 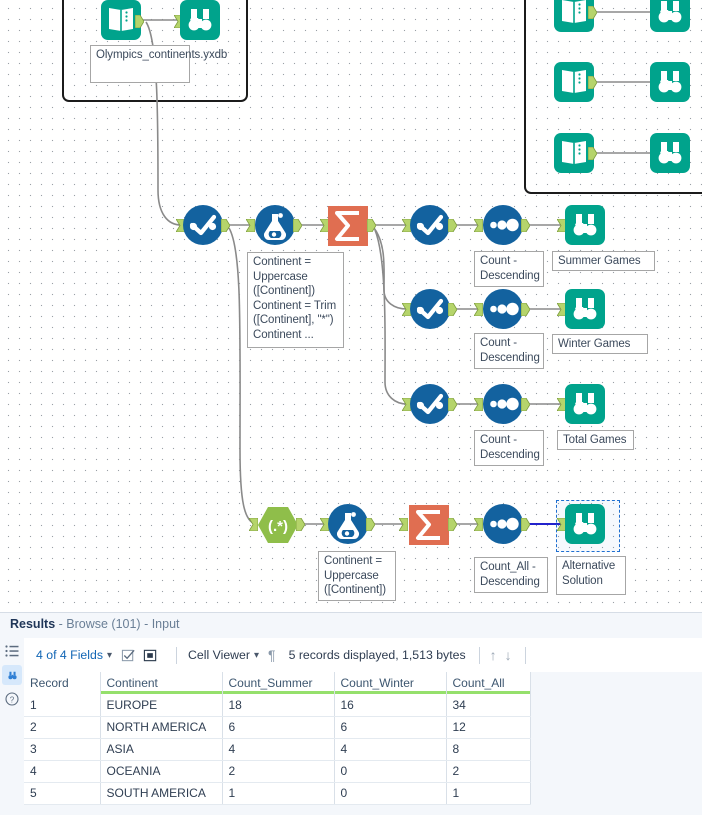 I want to click on column-header-continent: Continent, so click(x=161, y=683).